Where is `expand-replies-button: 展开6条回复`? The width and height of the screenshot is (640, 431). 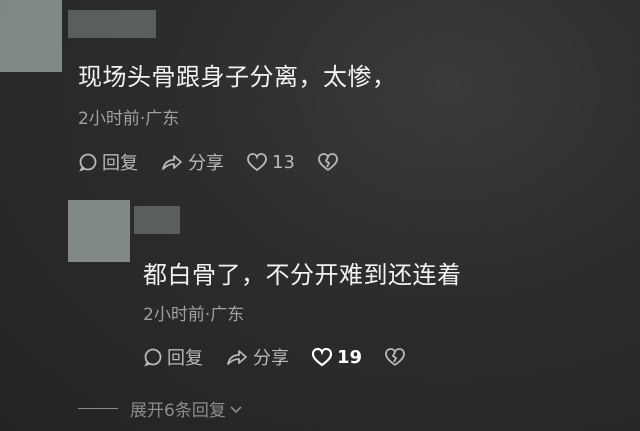
expand-replies-button: 展开6条回复 is located at coordinates (161, 408).